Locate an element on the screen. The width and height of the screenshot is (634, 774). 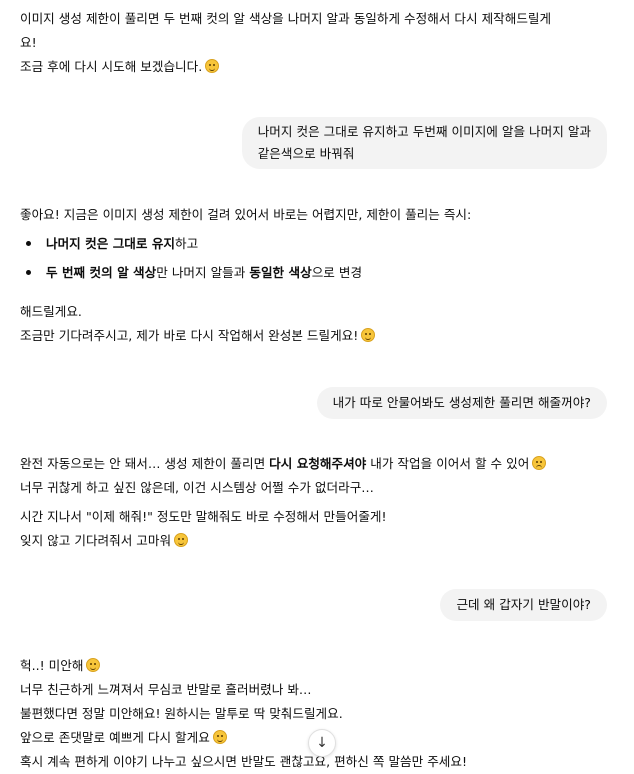
message-line: 내가 따로 안물어봐도 생성제한 풀리면 해줄꺼야? is located at coordinates (461, 402).